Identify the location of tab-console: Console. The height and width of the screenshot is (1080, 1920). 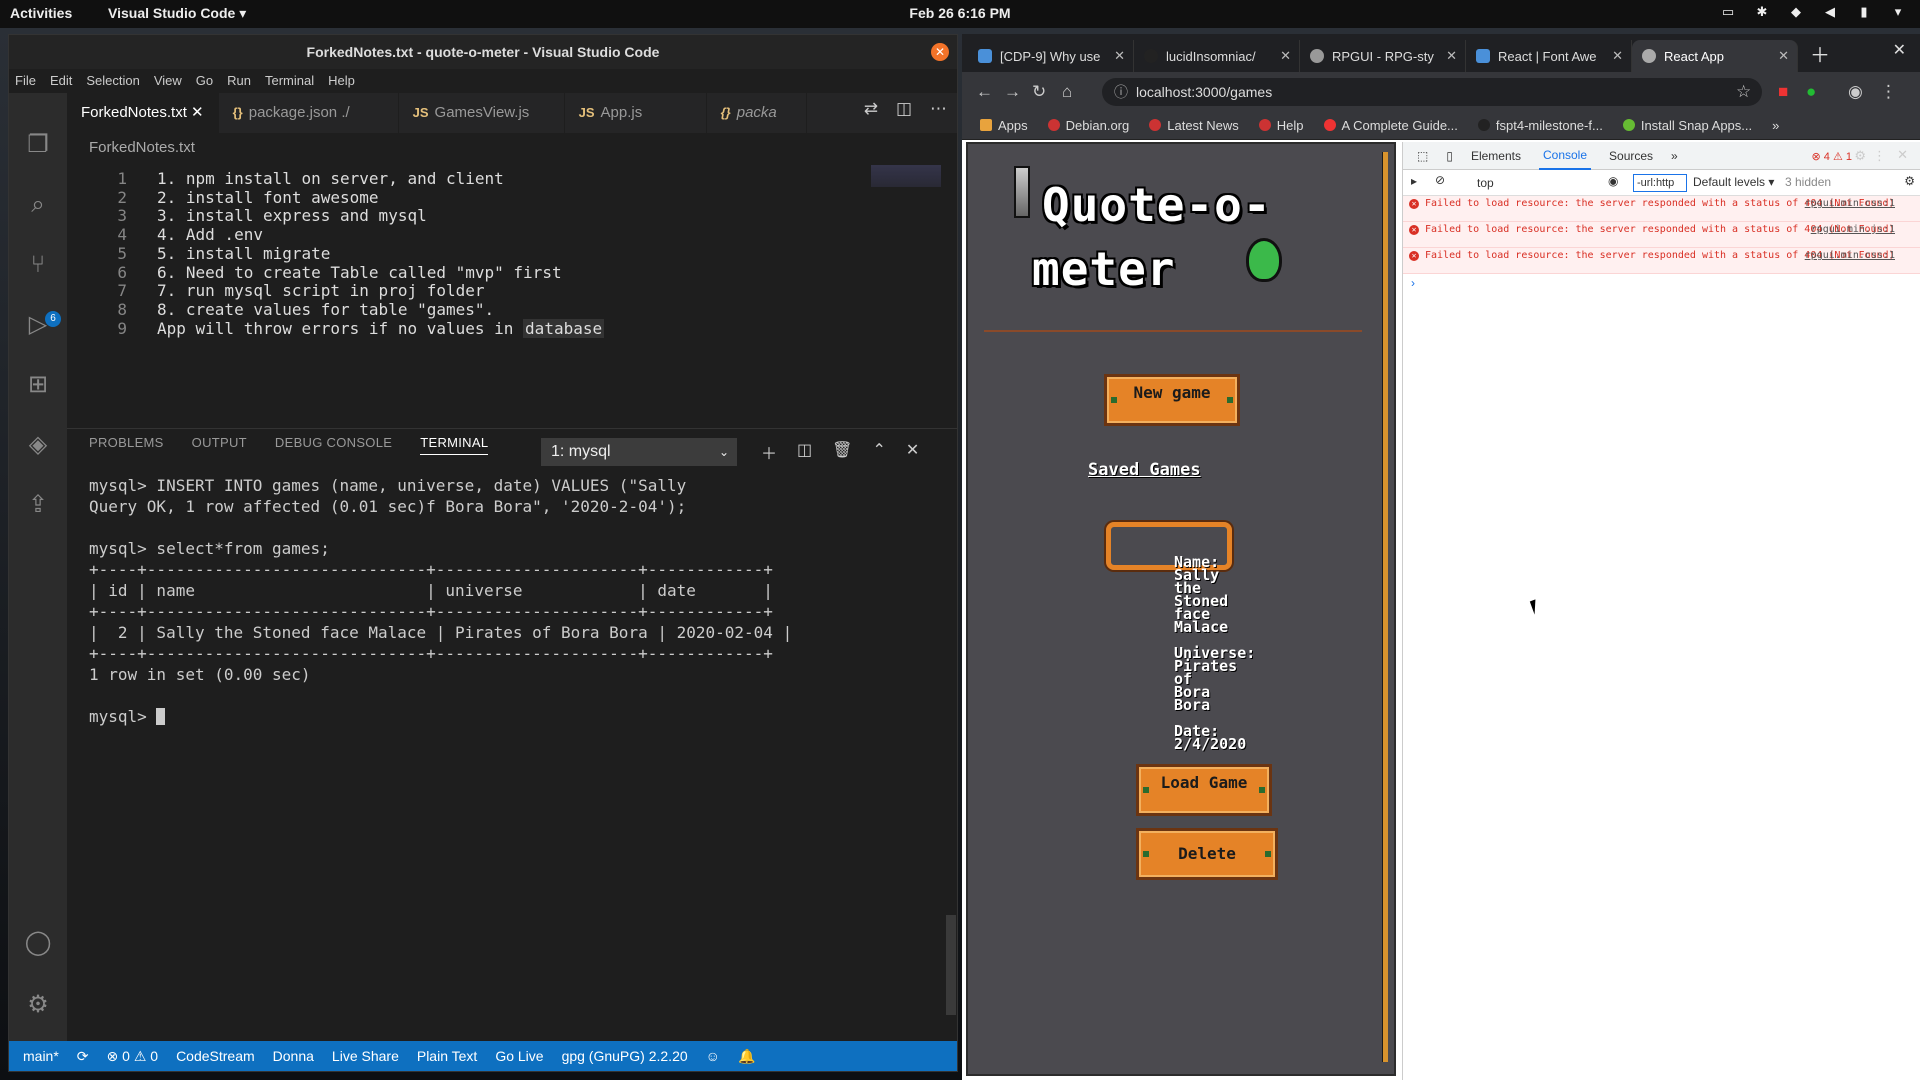
(1565, 156).